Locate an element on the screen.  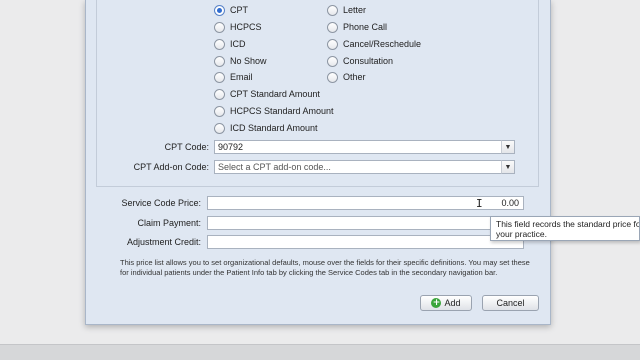
radio-label: CPT is located at coordinates (239, 10).